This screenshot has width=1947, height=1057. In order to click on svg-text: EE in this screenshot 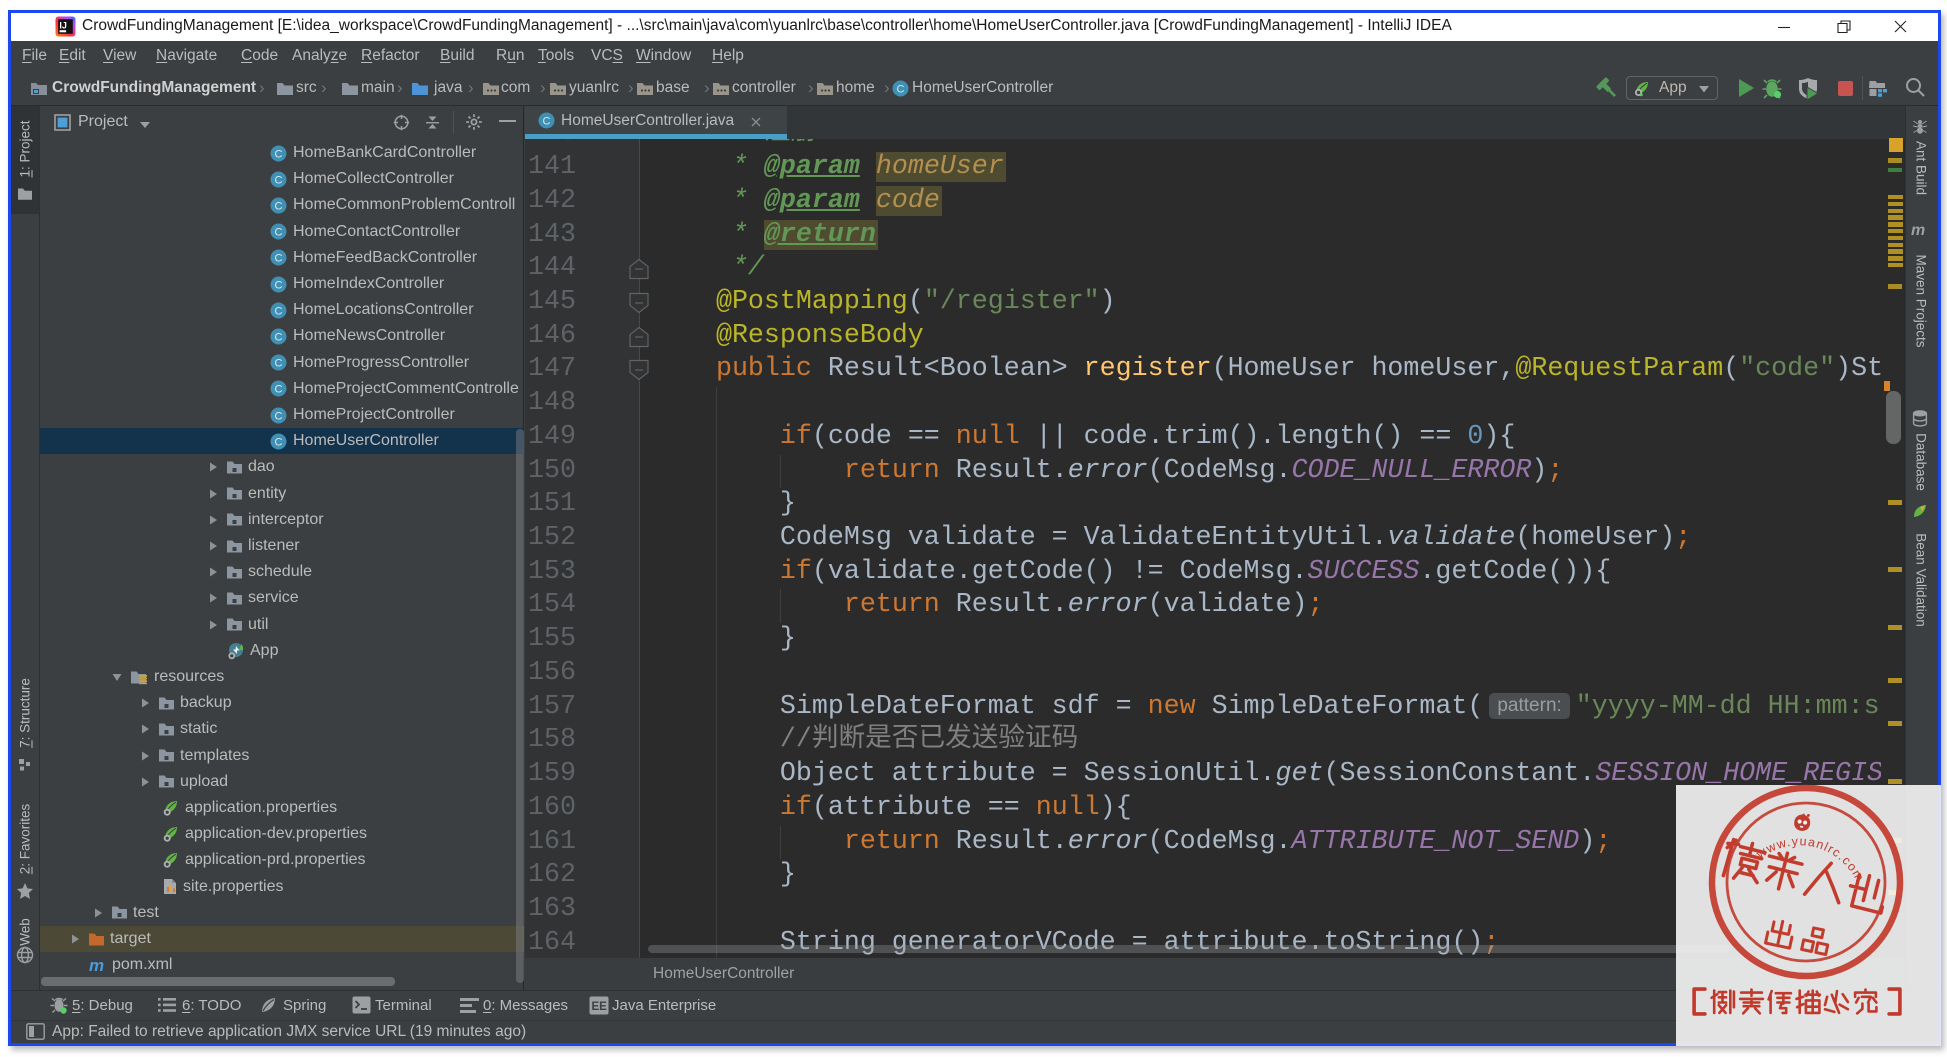, I will do `click(600, 1007)`.